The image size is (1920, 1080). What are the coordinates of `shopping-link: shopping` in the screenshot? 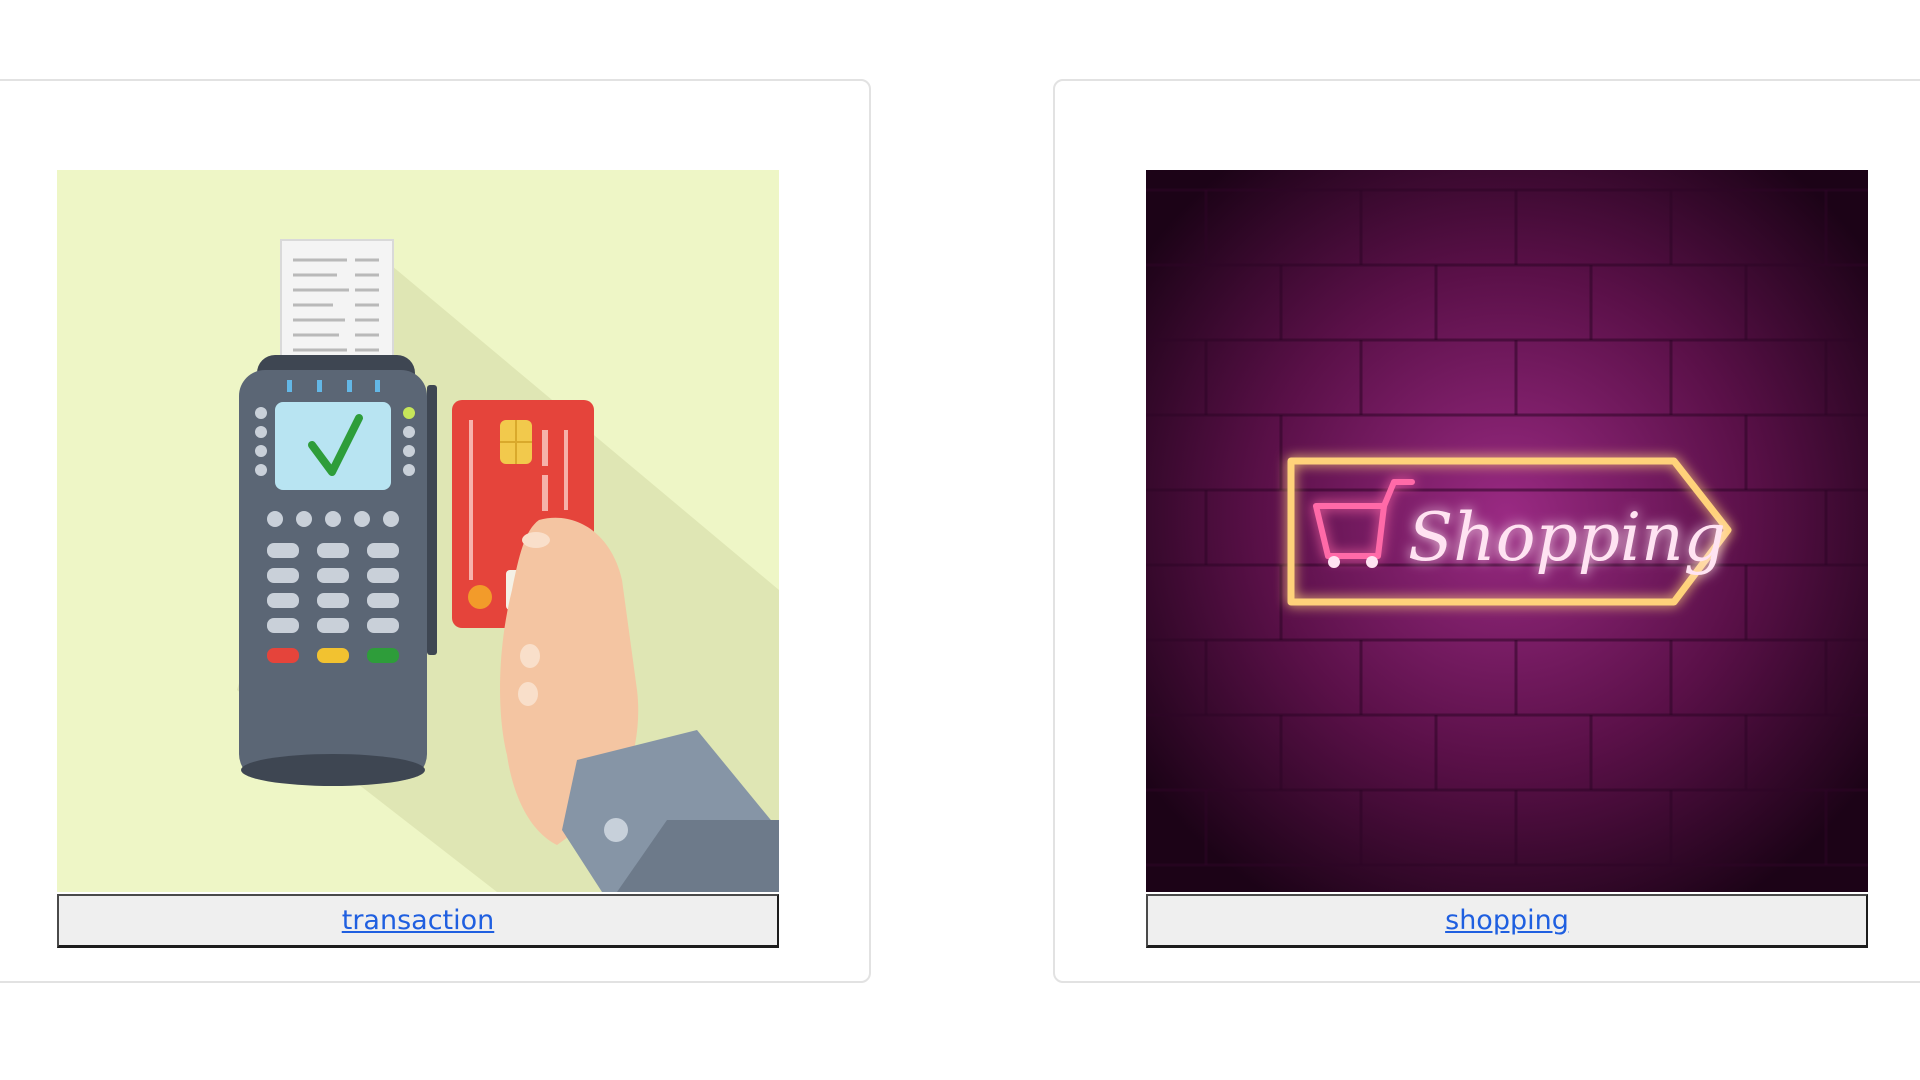 It's located at (1507, 920).